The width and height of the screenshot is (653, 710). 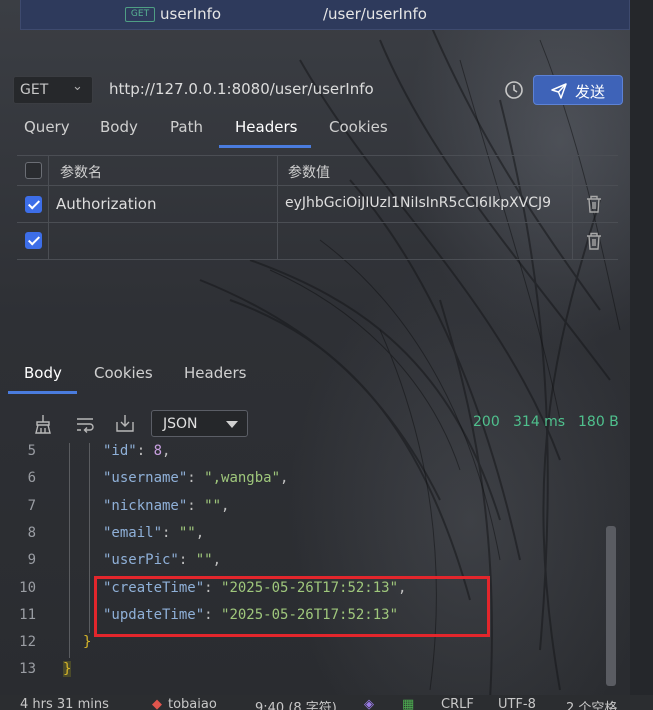 What do you see at coordinates (611, 606) in the screenshot?
I see `editor-scrollbar` at bounding box center [611, 606].